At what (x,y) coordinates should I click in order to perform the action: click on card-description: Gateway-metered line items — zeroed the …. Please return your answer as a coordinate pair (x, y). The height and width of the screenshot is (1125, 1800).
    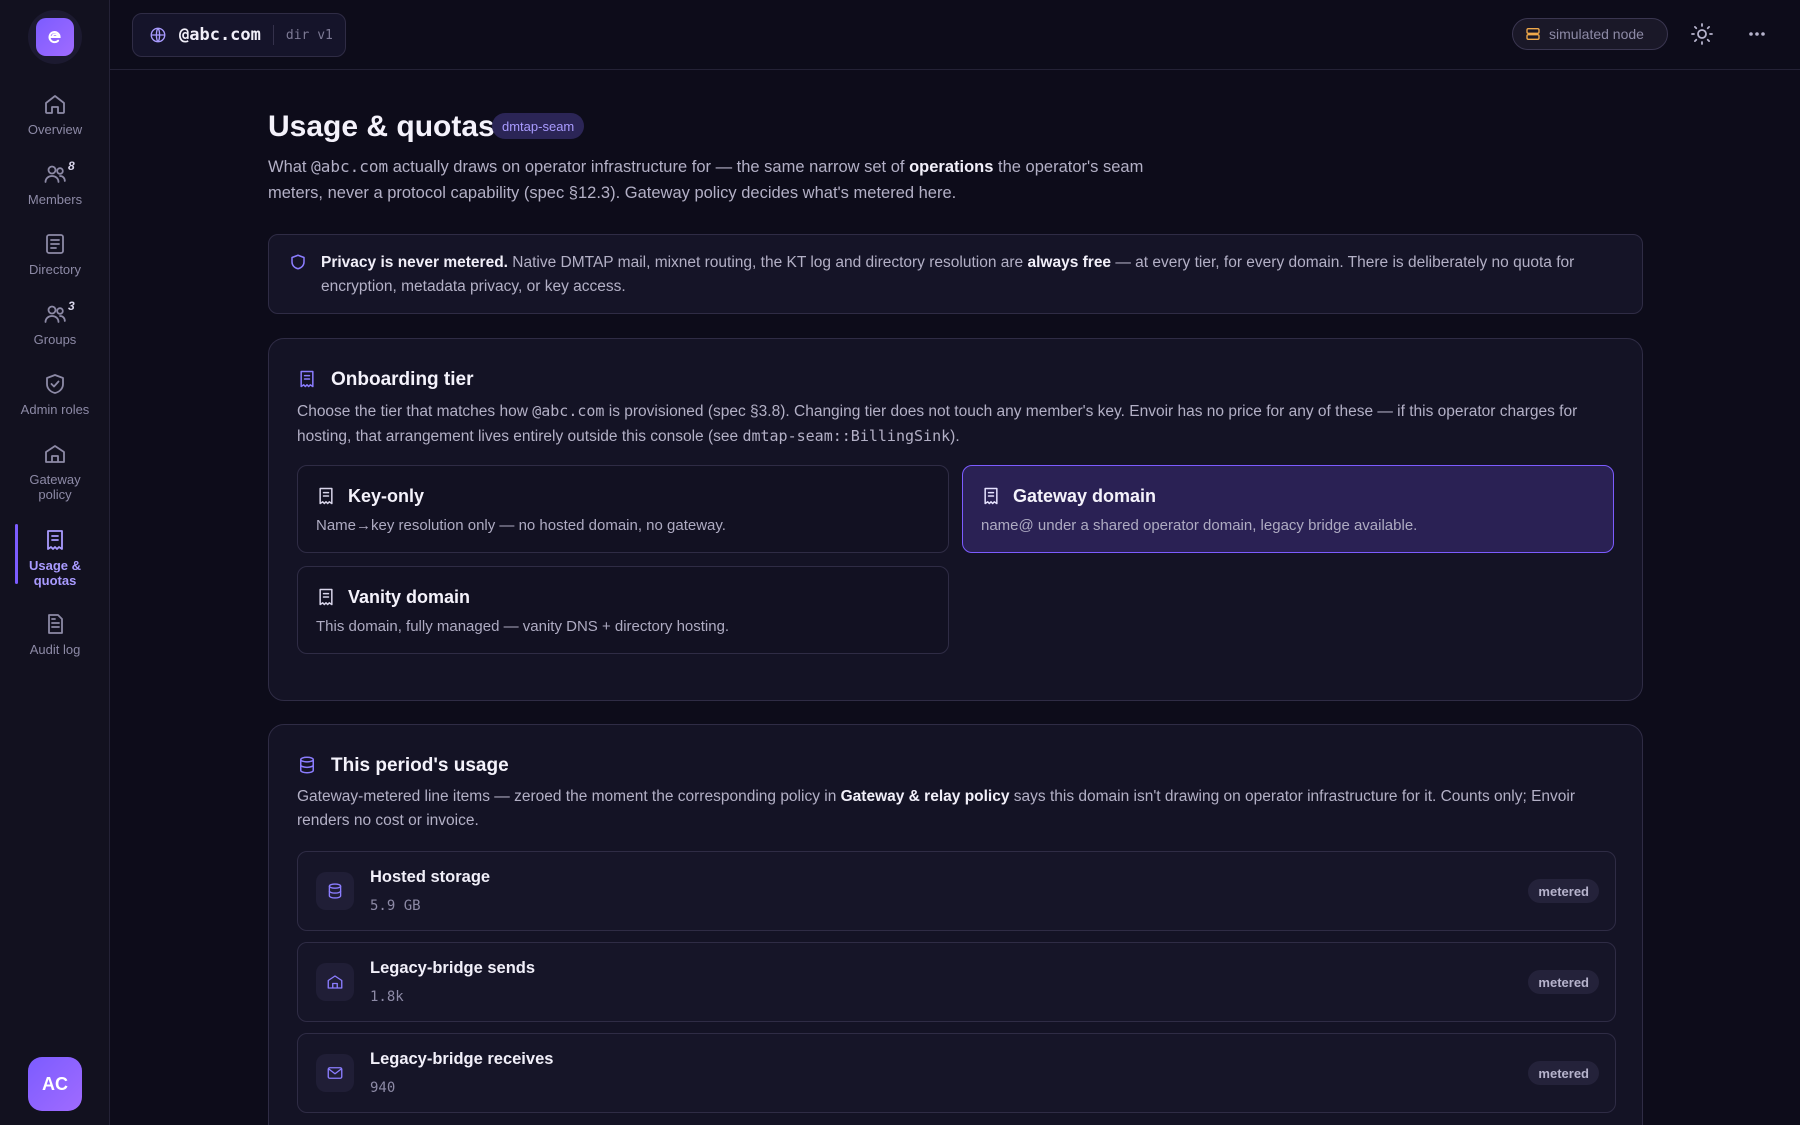
    Looking at the image, I should click on (936, 808).